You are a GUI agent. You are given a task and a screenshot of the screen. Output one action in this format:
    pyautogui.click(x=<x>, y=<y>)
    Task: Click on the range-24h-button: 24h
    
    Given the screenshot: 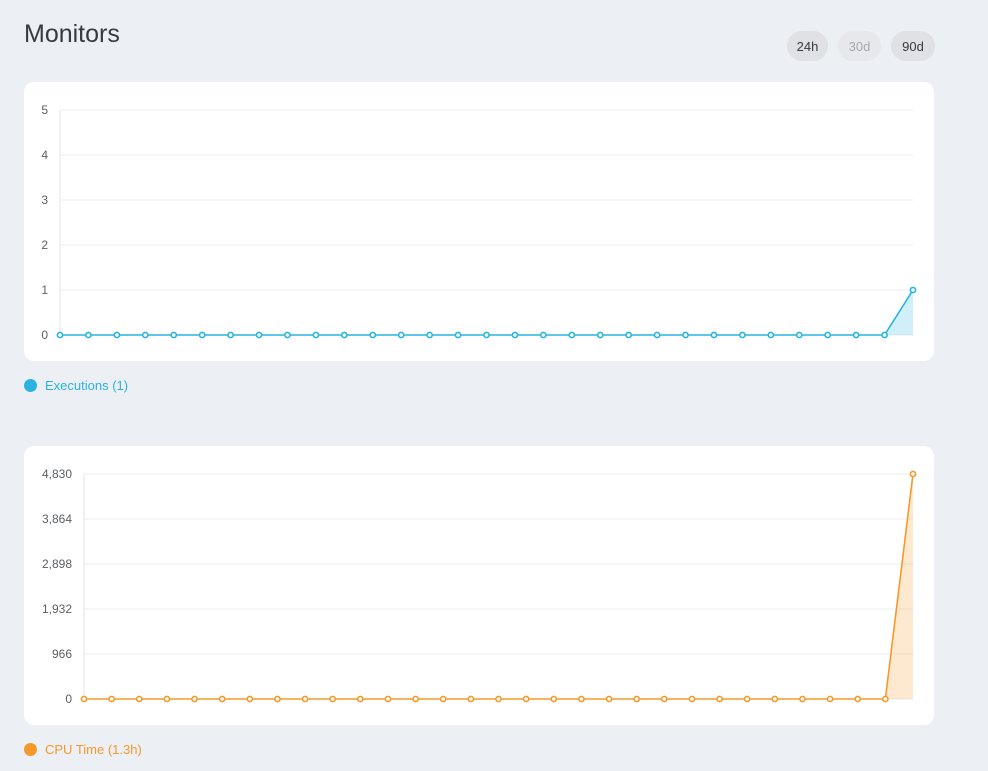 What is the action you would take?
    pyautogui.click(x=807, y=46)
    